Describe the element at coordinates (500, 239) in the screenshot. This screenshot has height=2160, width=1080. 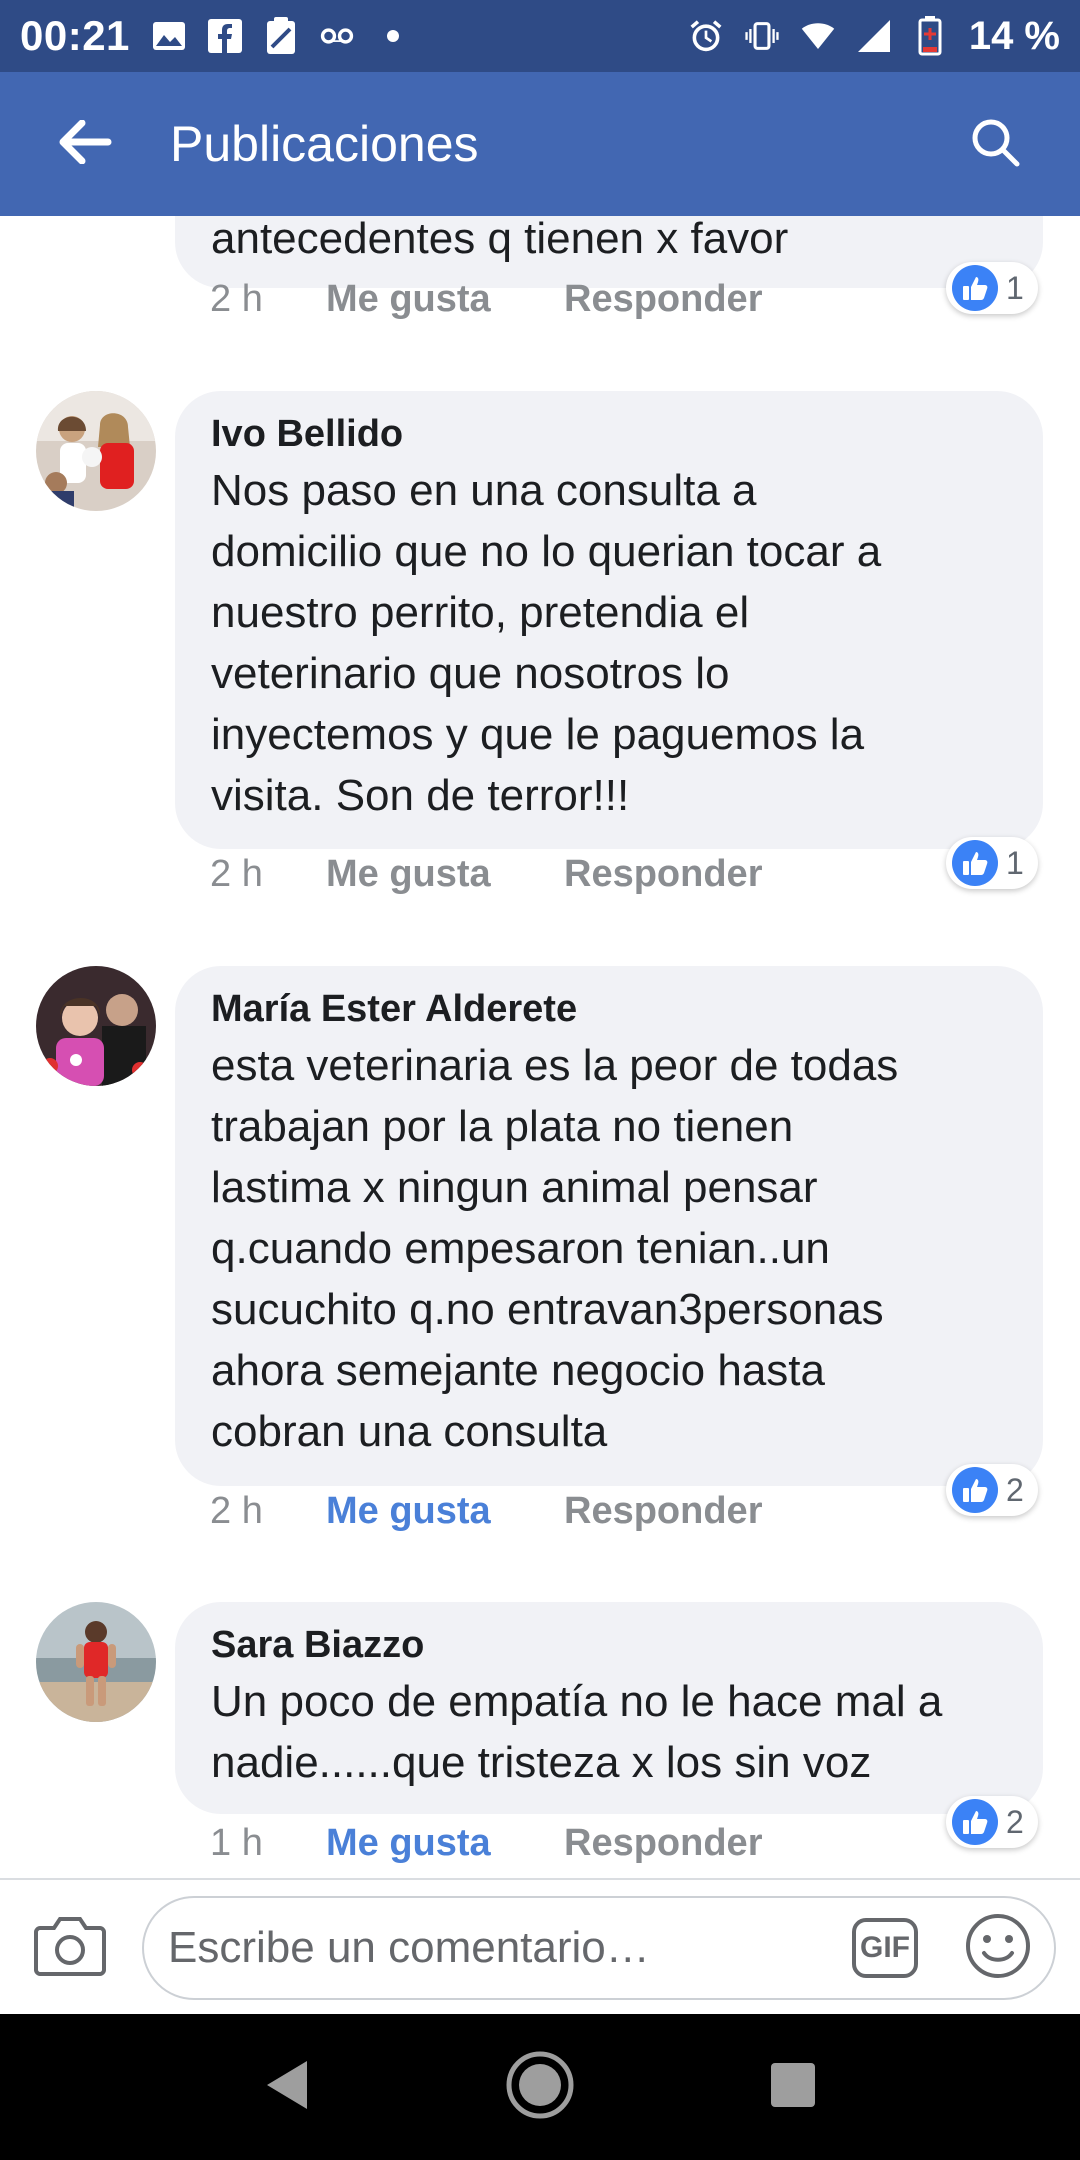
I see `comment-text: antecedentes q tienen x favor` at that location.